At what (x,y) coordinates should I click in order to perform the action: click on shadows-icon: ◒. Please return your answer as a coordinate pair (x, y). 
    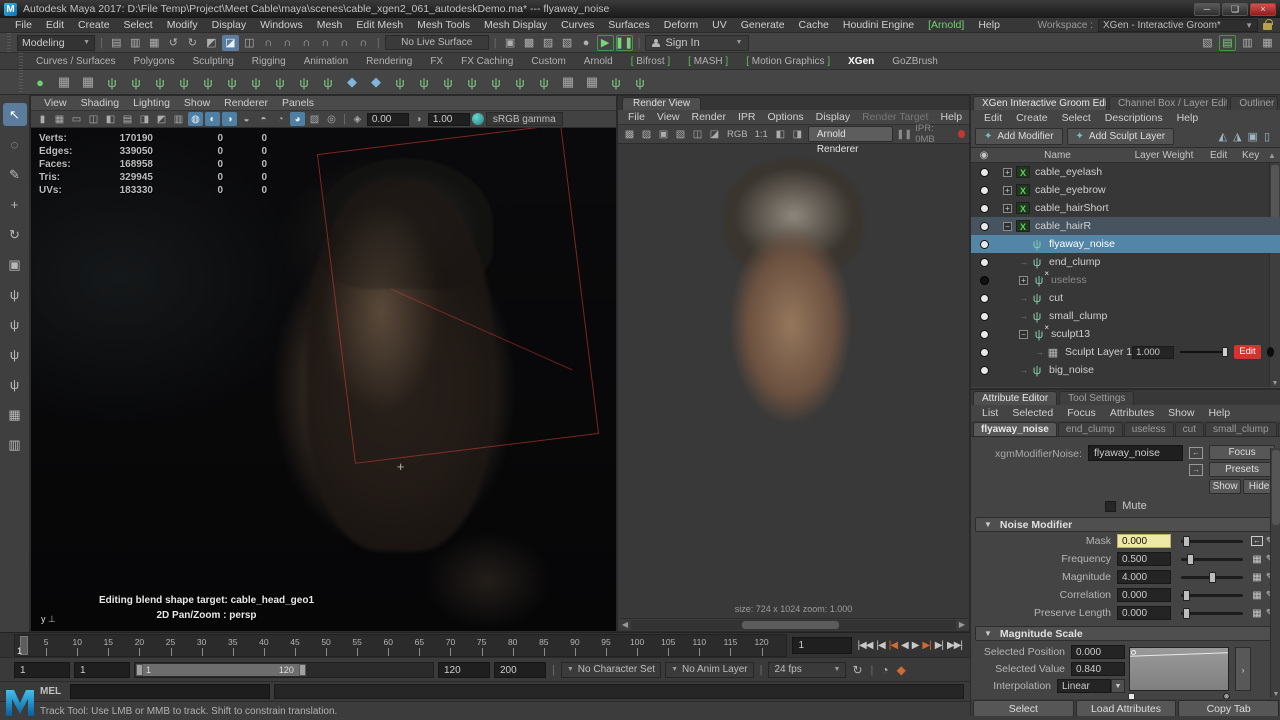
    Looking at the image, I should click on (246, 119).